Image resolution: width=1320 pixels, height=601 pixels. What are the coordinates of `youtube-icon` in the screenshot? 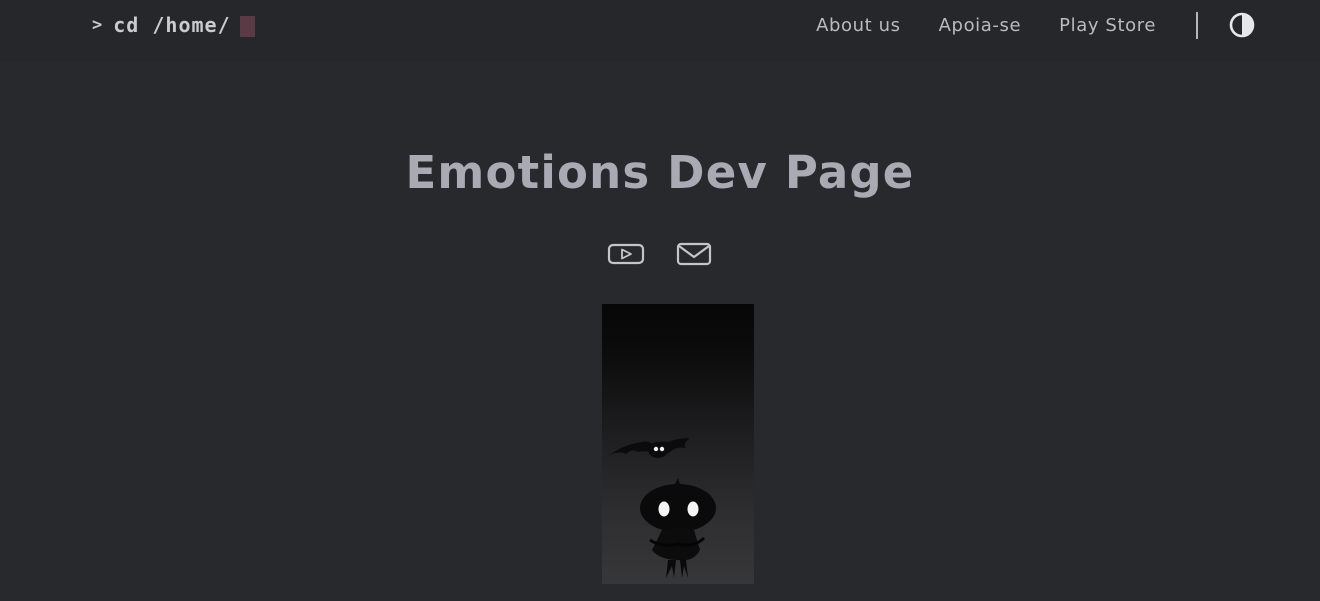 It's located at (626, 254).